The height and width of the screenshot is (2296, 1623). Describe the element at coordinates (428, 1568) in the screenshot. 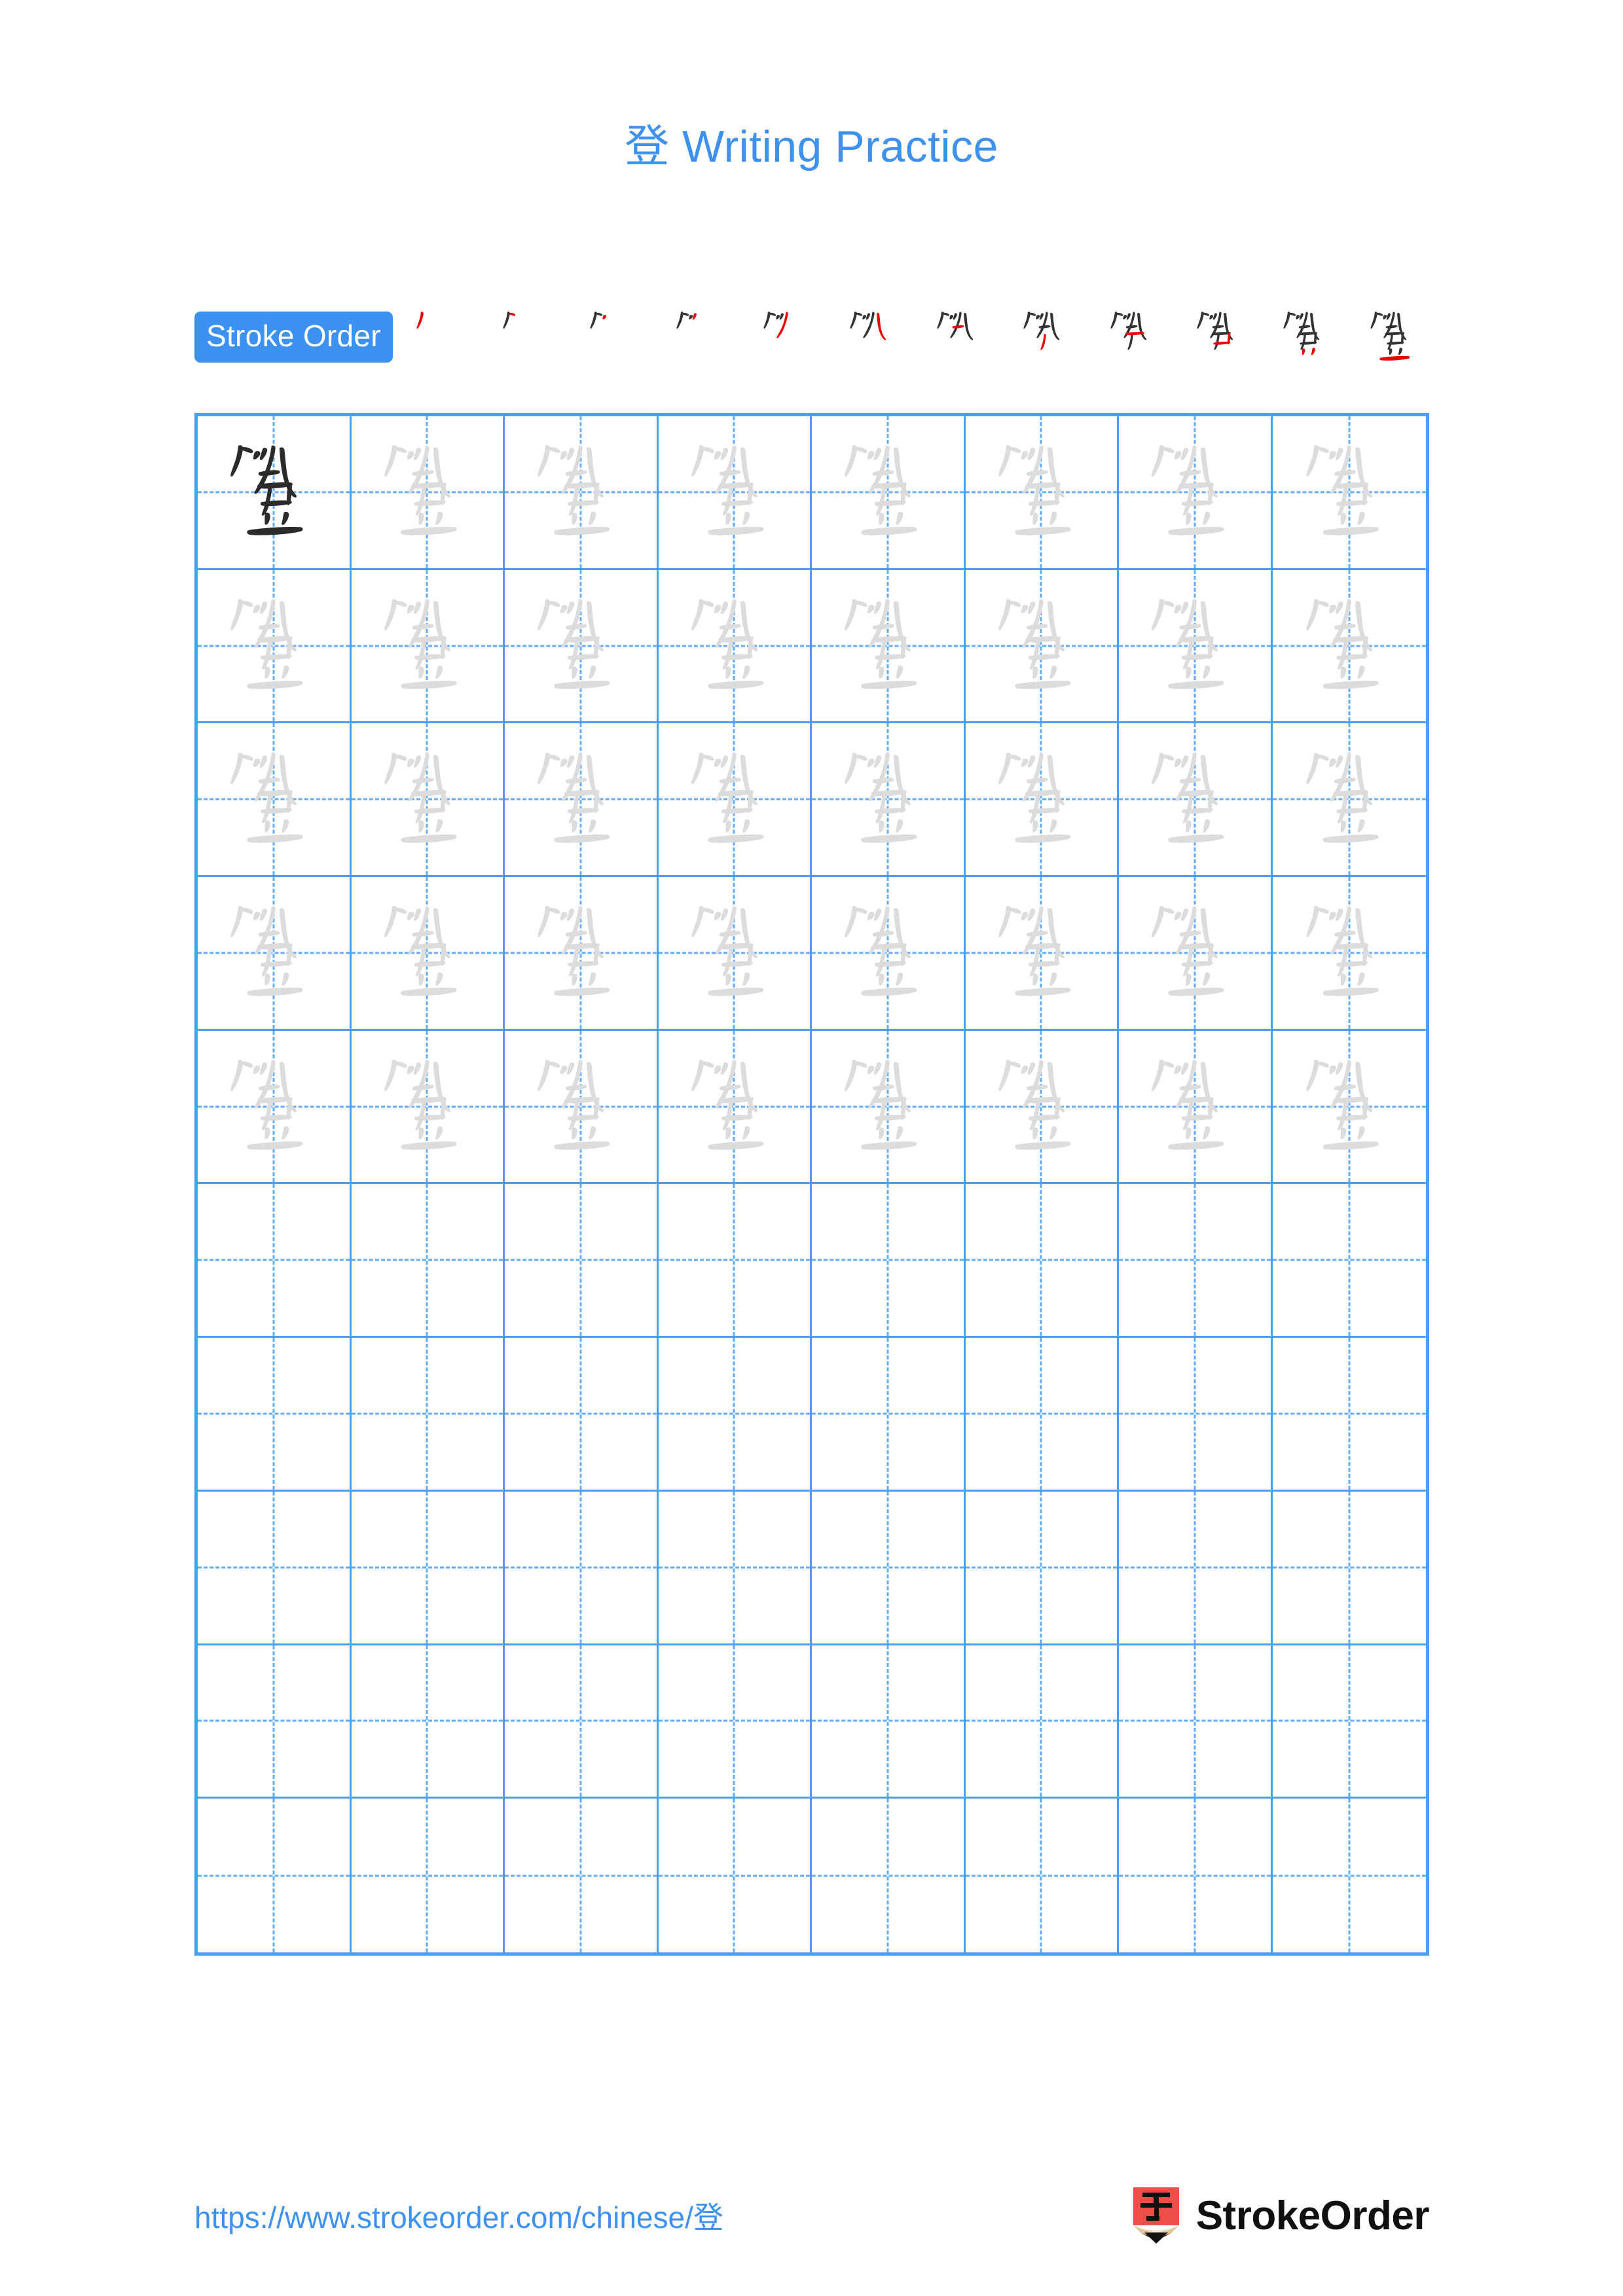

I see `practice-cell-r8-c2` at that location.